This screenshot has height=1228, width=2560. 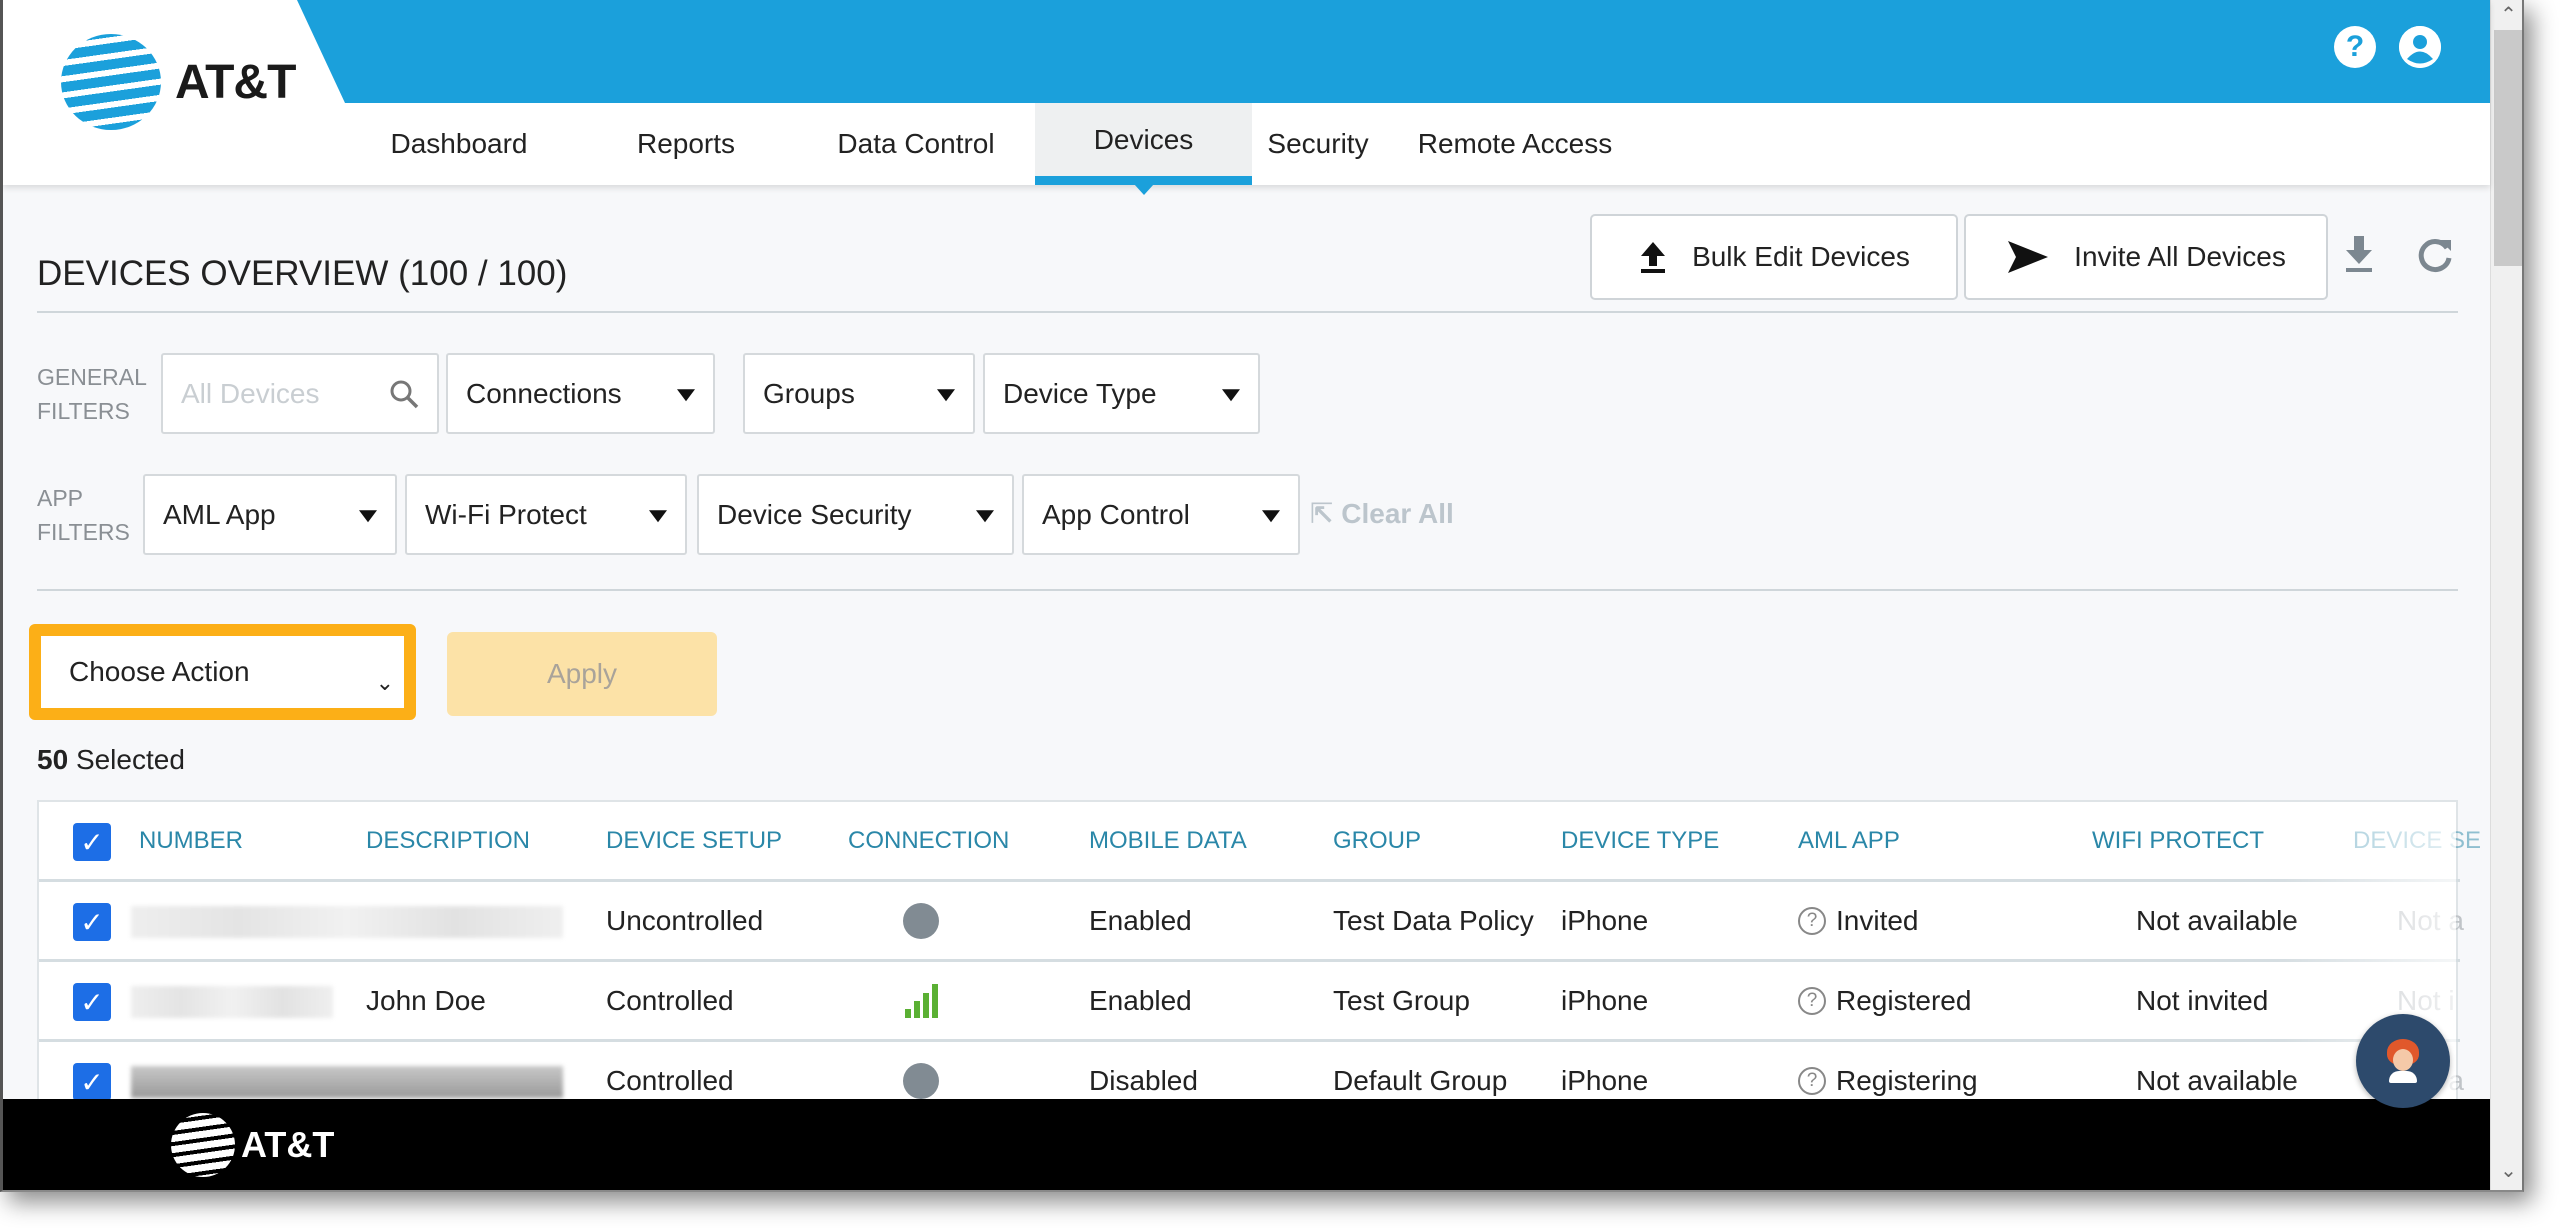 What do you see at coordinates (2435, 260) in the screenshot?
I see `refresh-icon` at bounding box center [2435, 260].